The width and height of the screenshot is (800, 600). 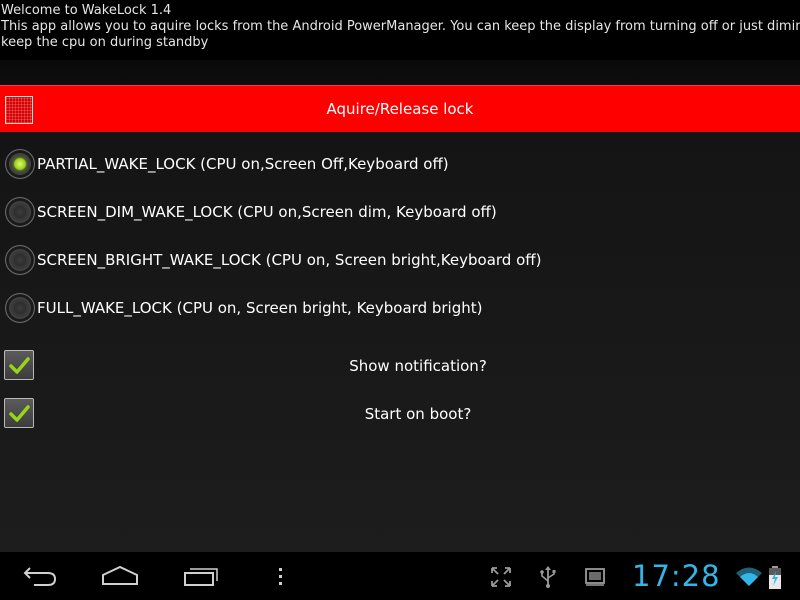 I want to click on wifi-icon, so click(x=749, y=576).